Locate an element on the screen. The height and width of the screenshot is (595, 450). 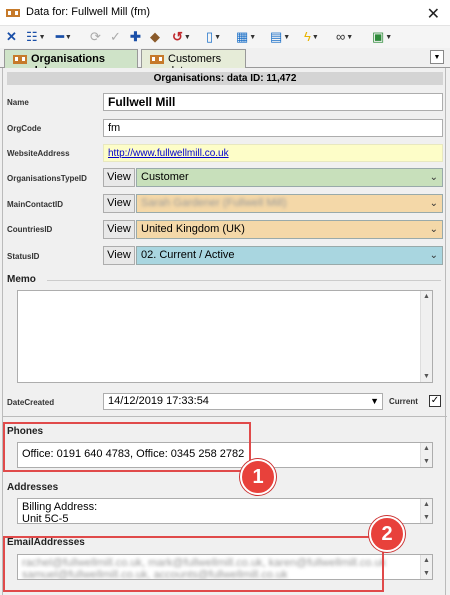
name-label: Name is located at coordinates (18, 102).